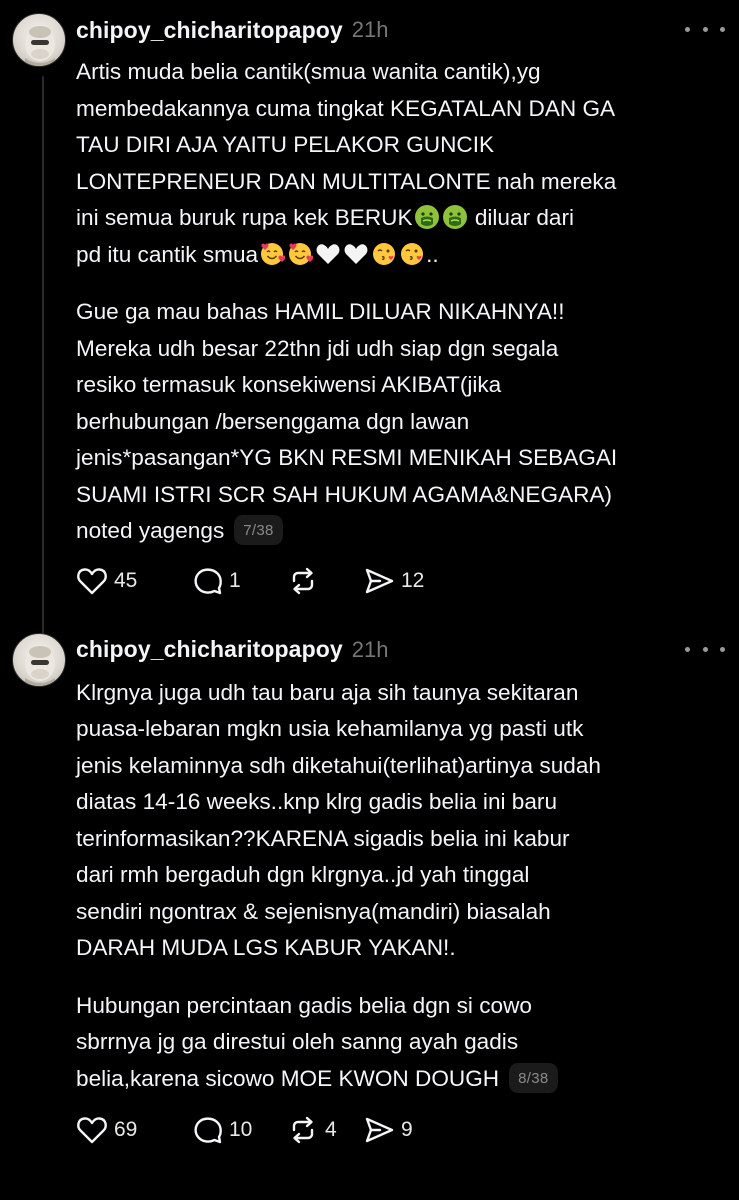 The width and height of the screenshot is (739, 1200). I want to click on post-text-line: DARAH MUDA LGS KABUR YAKAN!., so click(266, 947).